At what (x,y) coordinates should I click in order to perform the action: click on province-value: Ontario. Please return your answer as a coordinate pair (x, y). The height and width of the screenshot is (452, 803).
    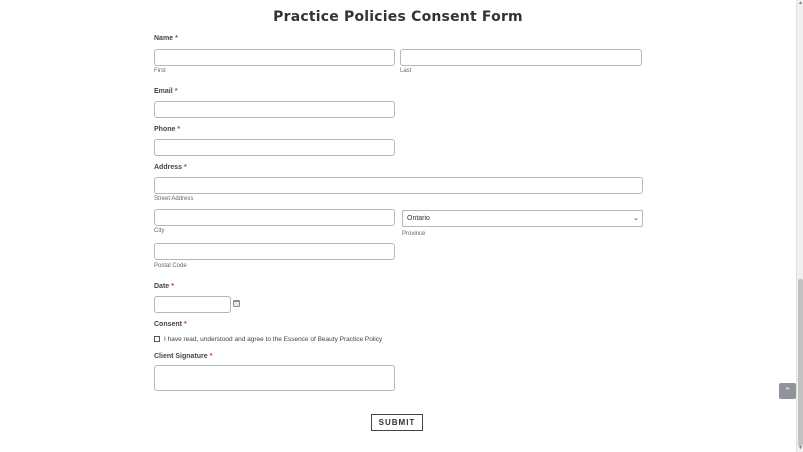
    Looking at the image, I should click on (418, 218).